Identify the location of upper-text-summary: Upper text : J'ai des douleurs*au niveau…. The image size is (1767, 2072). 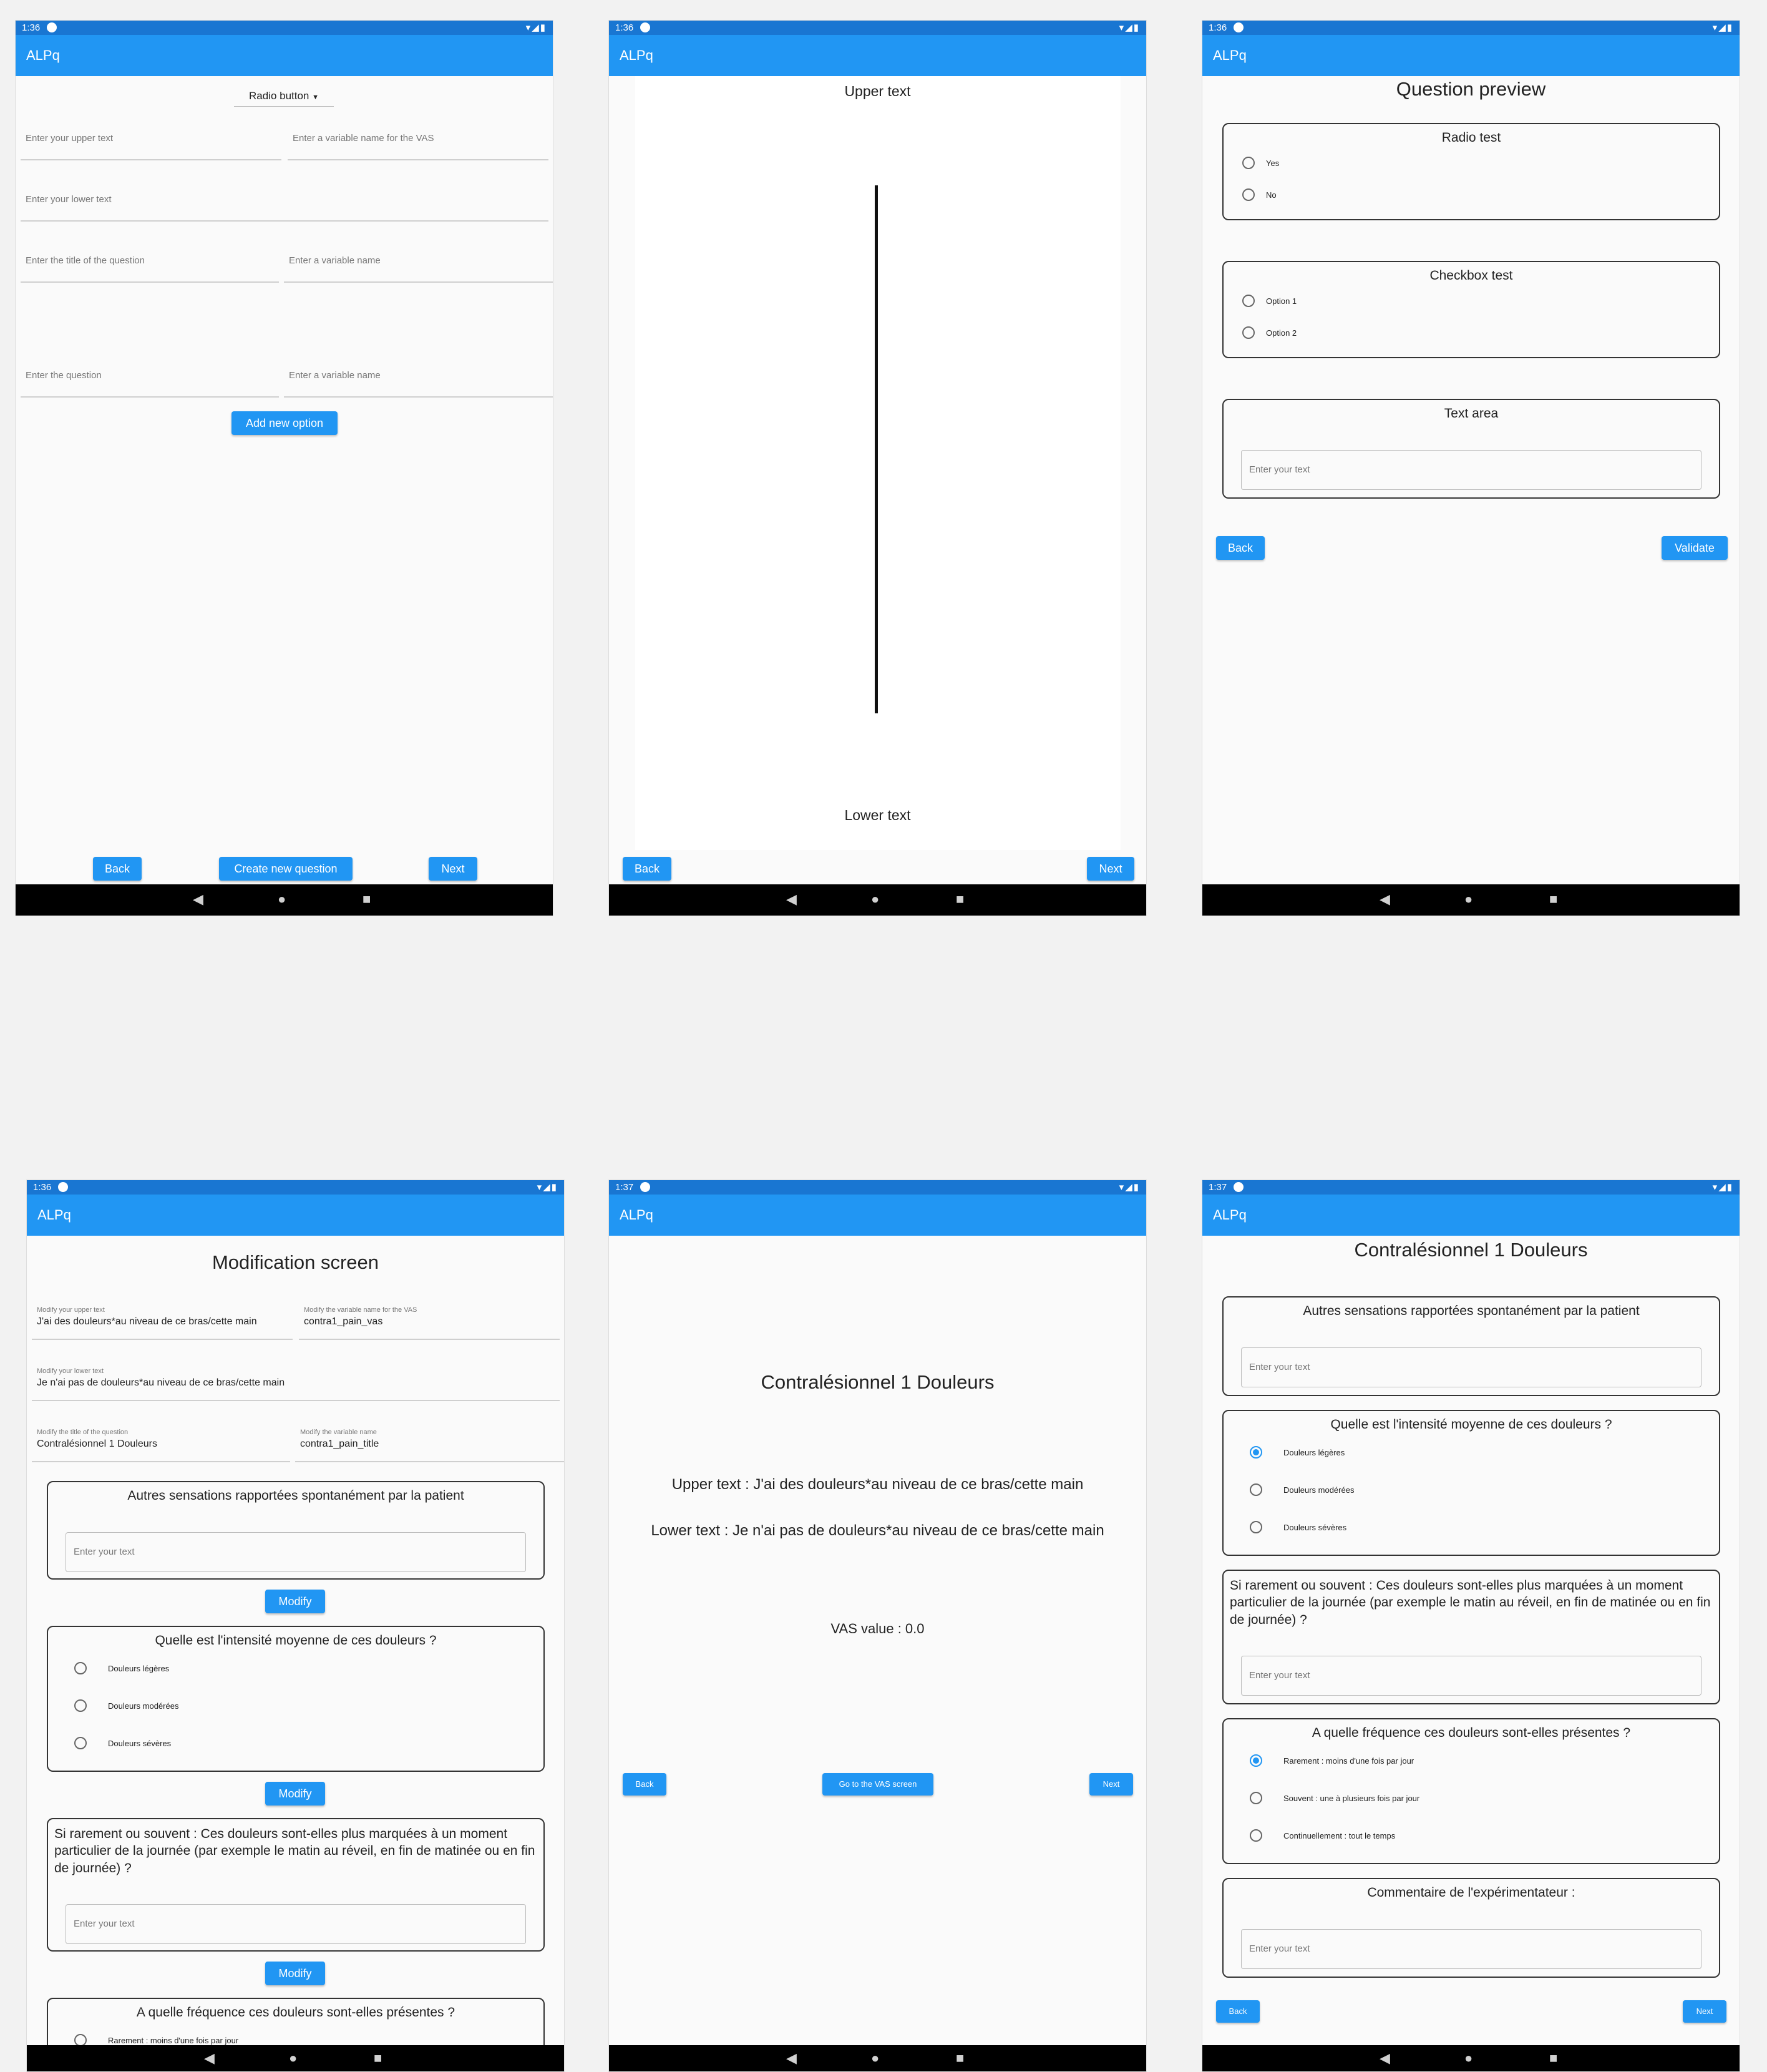
(877, 1484).